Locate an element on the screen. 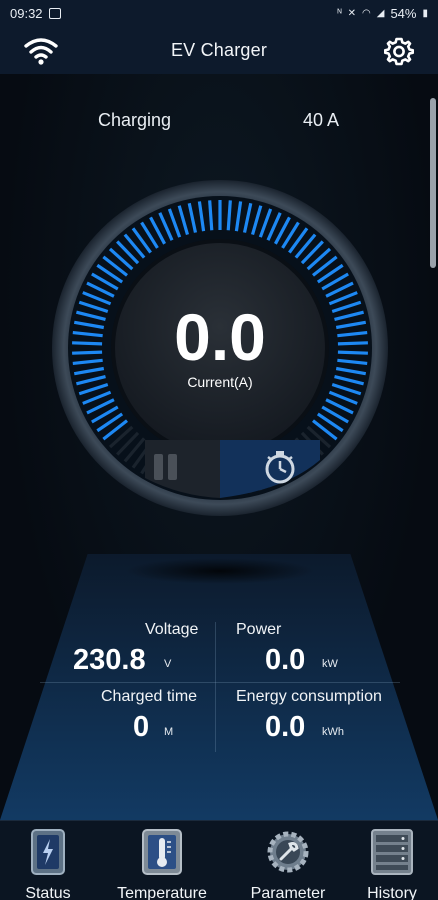 The height and width of the screenshot is (900, 438). bottom-tab-bar: Status Temperature Parameter History is located at coordinates (219, 860).